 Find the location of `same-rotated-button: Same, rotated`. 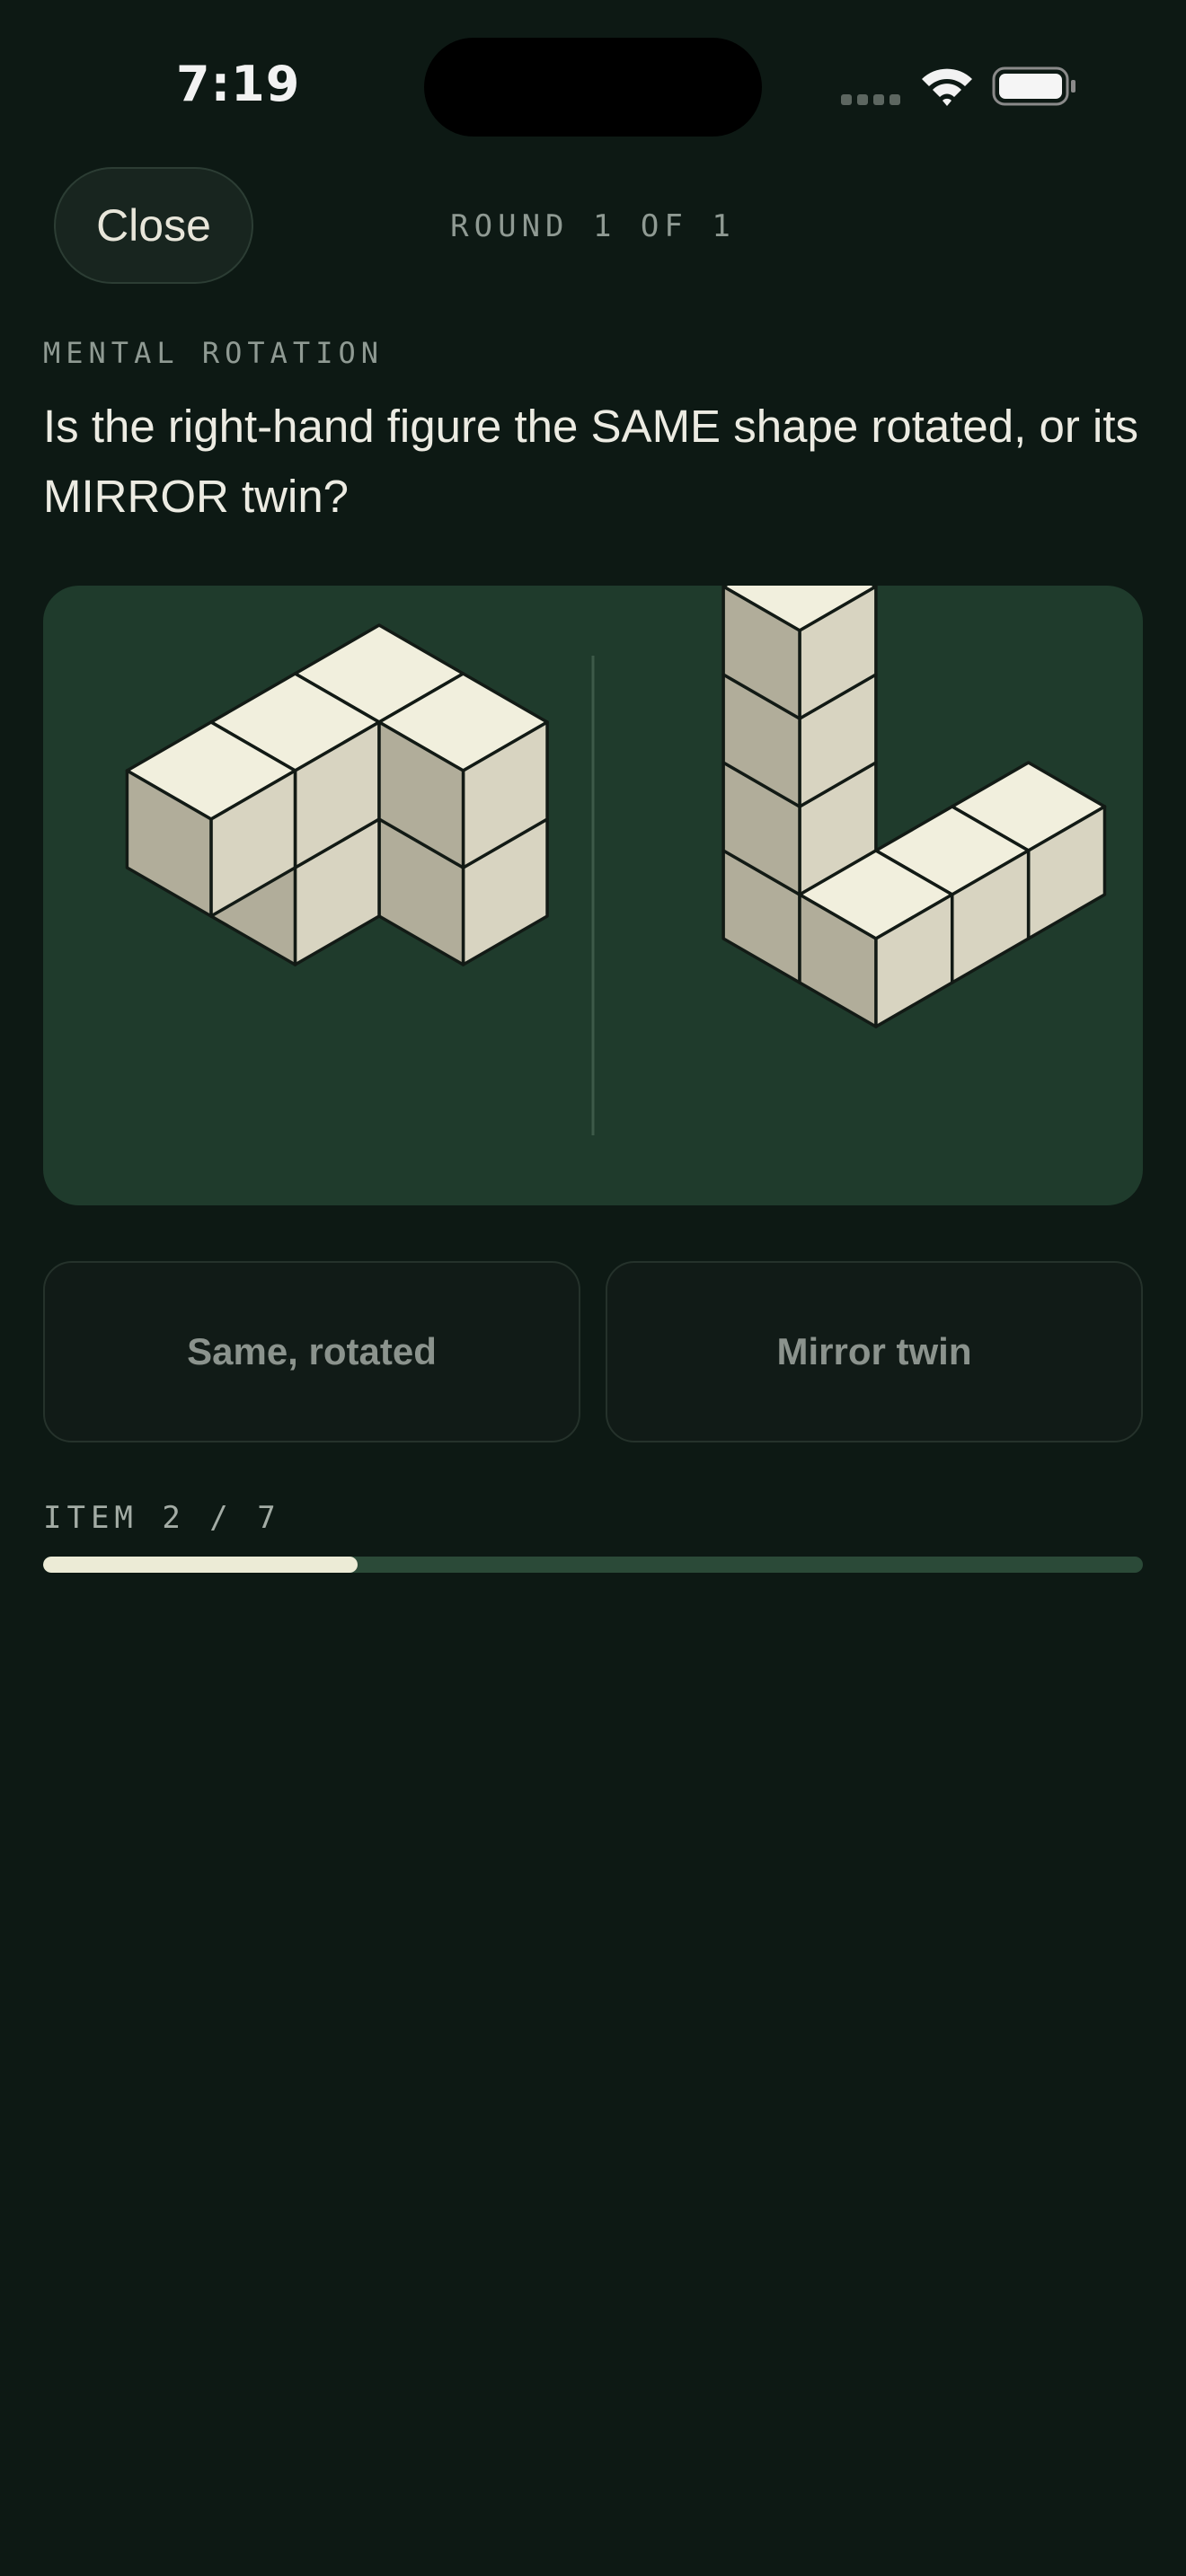

same-rotated-button: Same, rotated is located at coordinates (311, 1351).